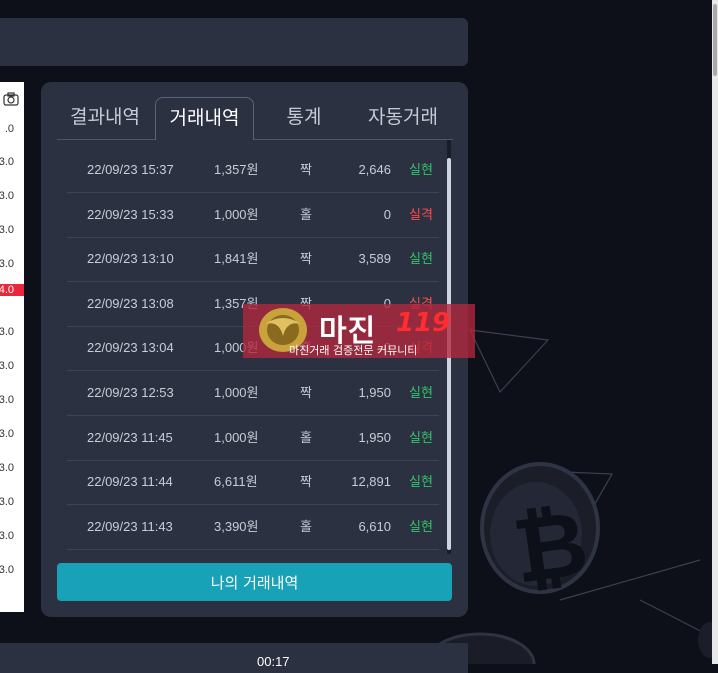  I want to click on trade-date: 22/09/23 13:04, so click(130, 348).